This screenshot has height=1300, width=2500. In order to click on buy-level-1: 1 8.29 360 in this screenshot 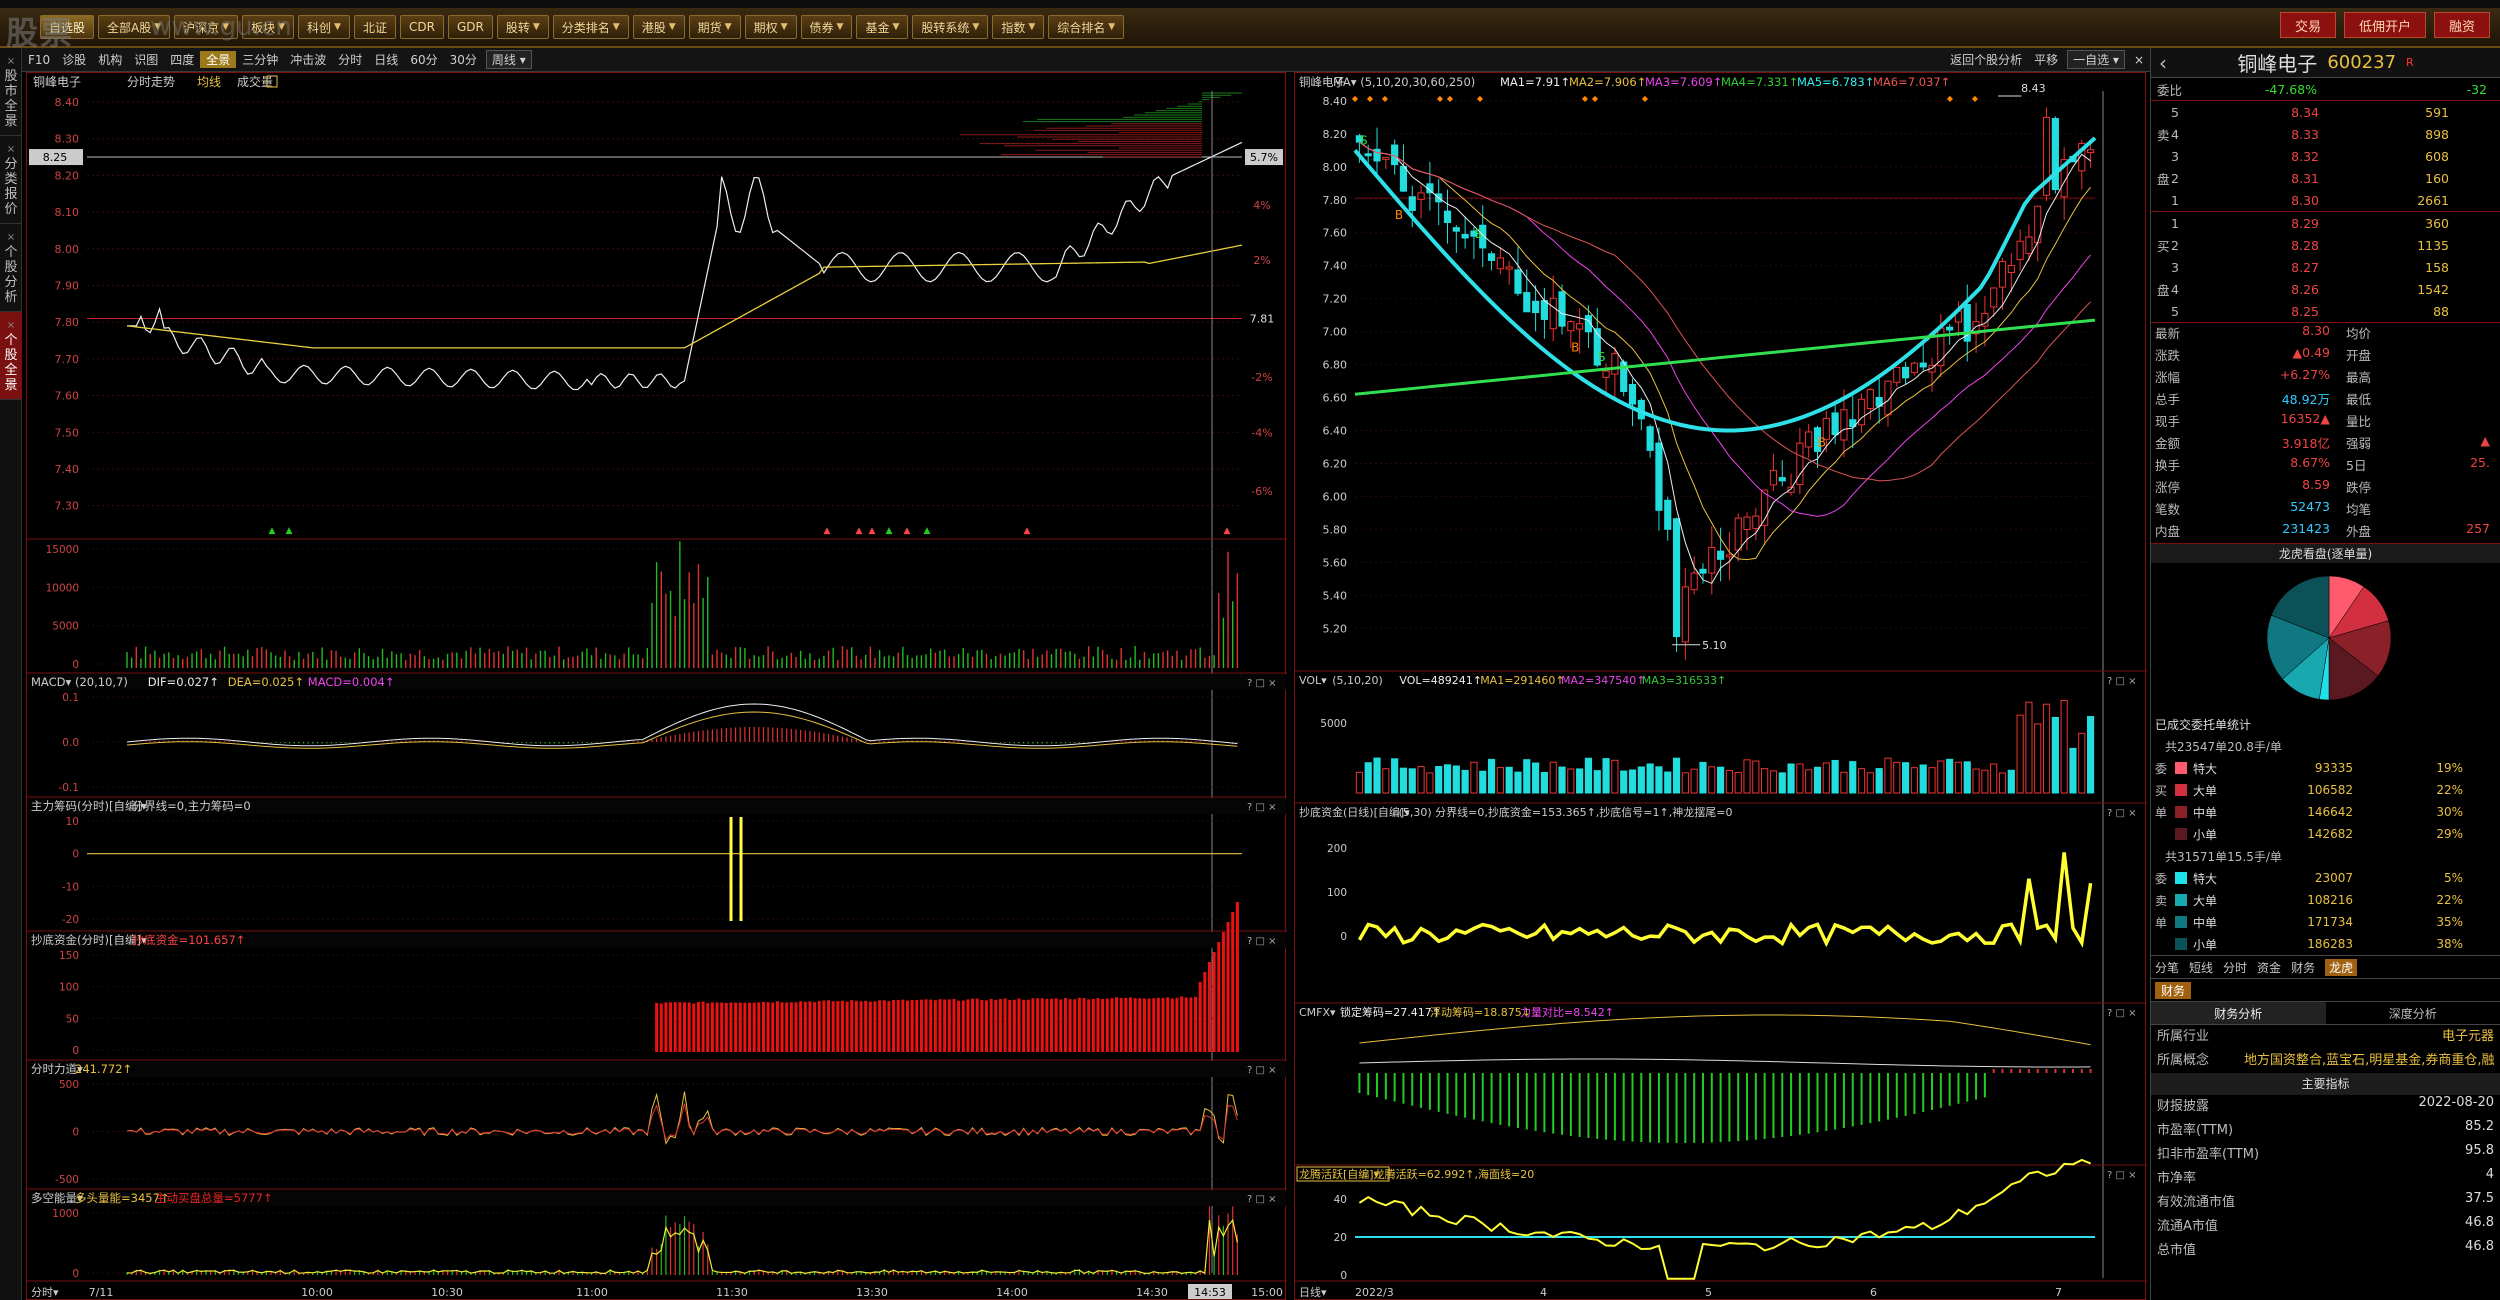, I will do `click(2325, 223)`.